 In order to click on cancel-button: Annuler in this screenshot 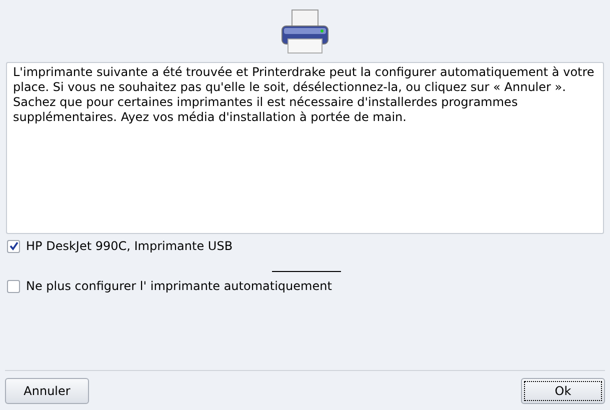, I will do `click(47, 391)`.